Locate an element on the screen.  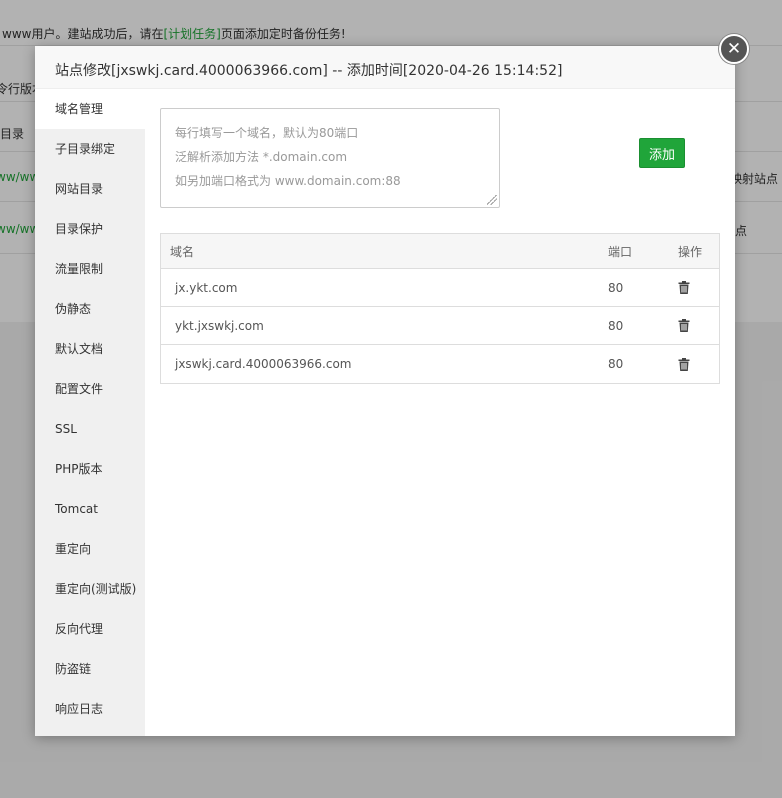
sidebar-item-default-document: 默认文档 is located at coordinates (90, 349).